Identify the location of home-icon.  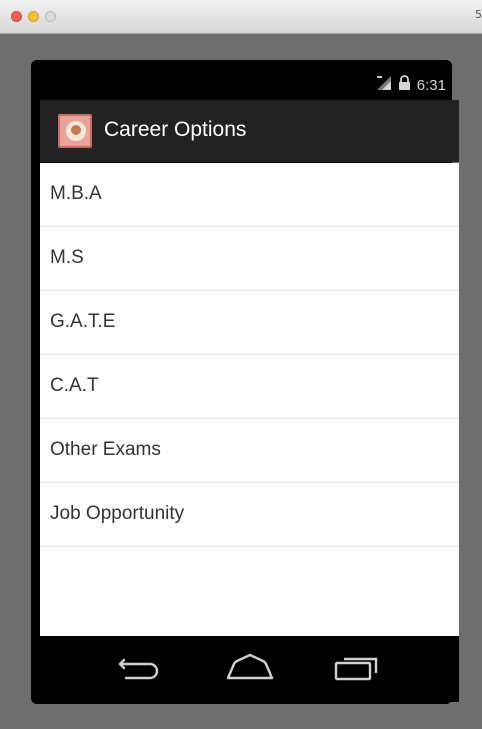
(250, 666).